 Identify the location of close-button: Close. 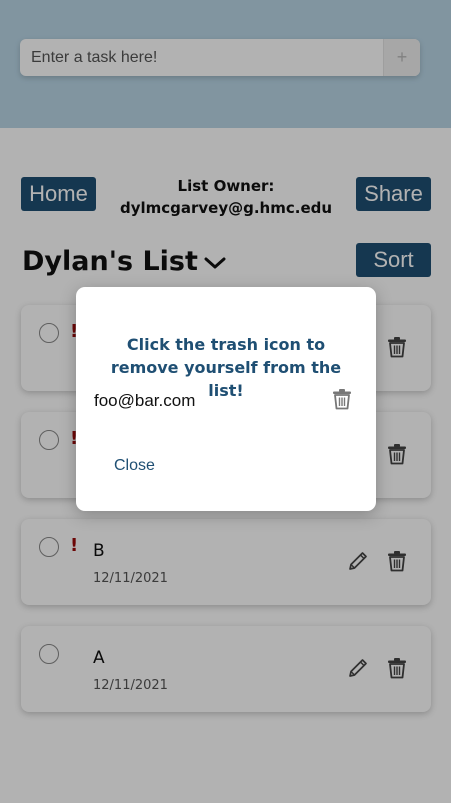
(134, 466).